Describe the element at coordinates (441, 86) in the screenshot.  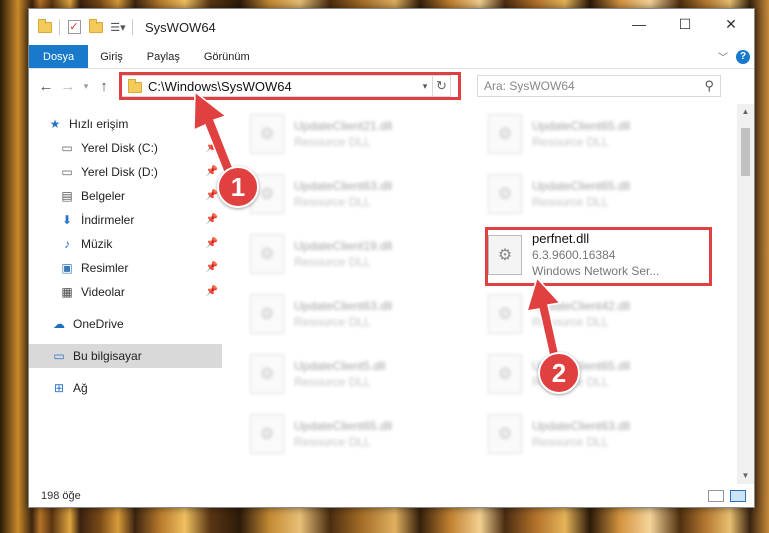
I see `refresh-icon: ↻` at that location.